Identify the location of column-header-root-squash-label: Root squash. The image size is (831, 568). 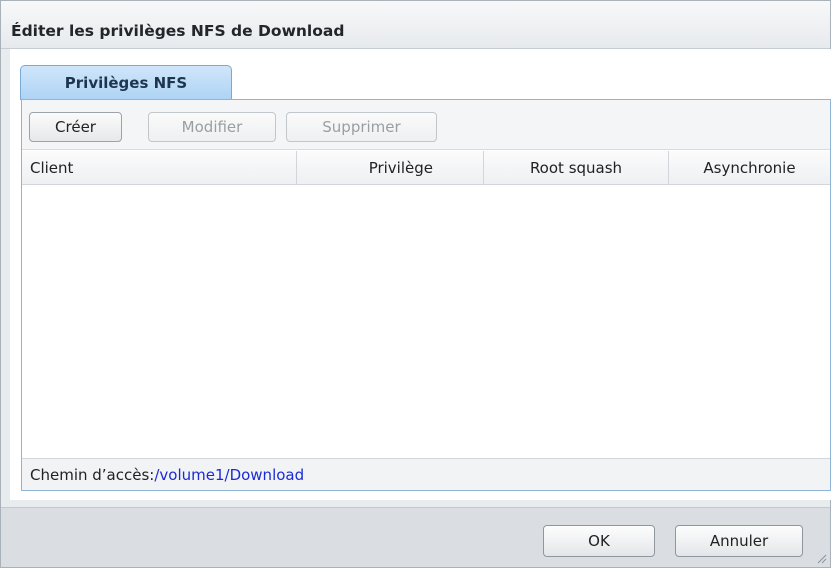
(576, 168).